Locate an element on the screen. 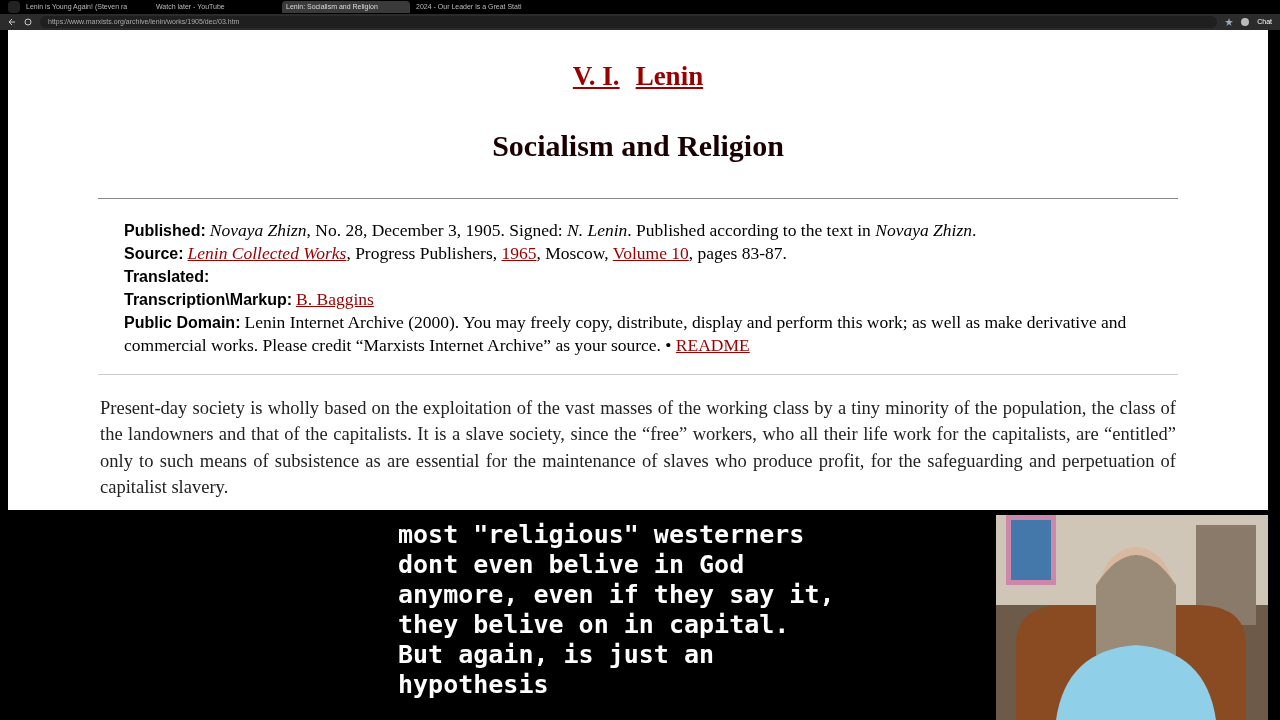 Image resolution: width=1280 pixels, height=720 pixels. info-link: Volume 10 is located at coordinates (650, 252).